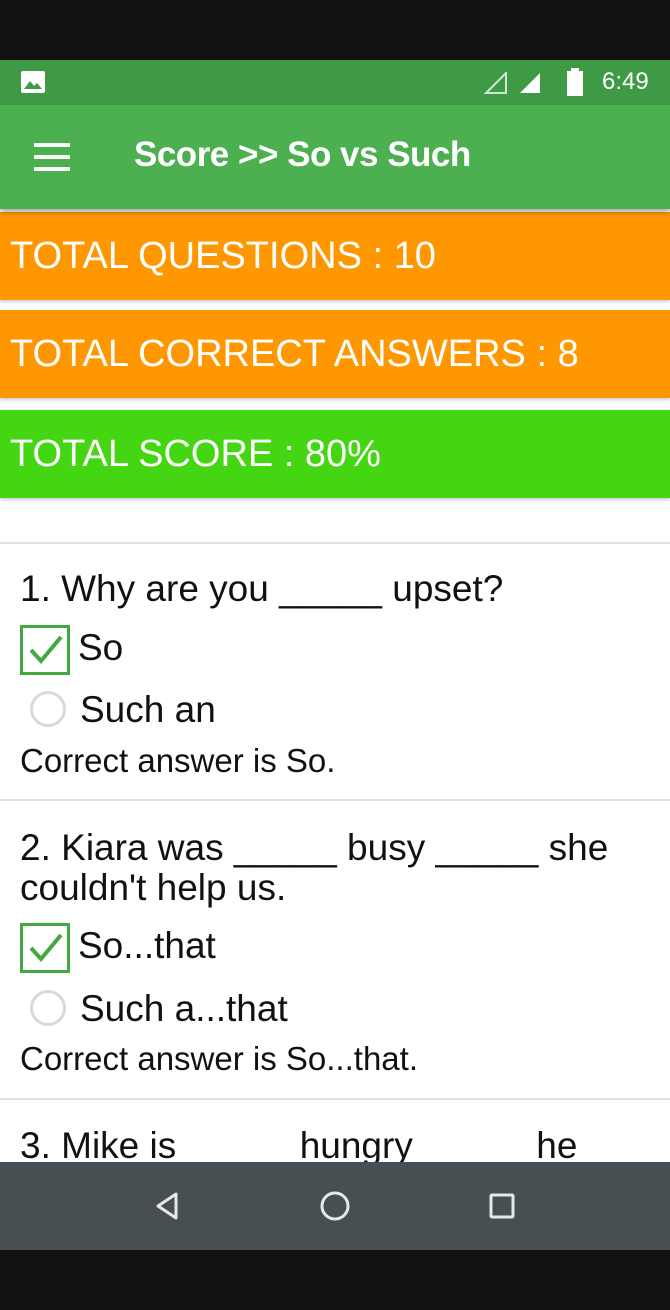 This screenshot has width=670, height=1310. Describe the element at coordinates (299, 1144) in the screenshot. I see `question-3-text: 3. Mike is _____ hungry _____ he` at that location.